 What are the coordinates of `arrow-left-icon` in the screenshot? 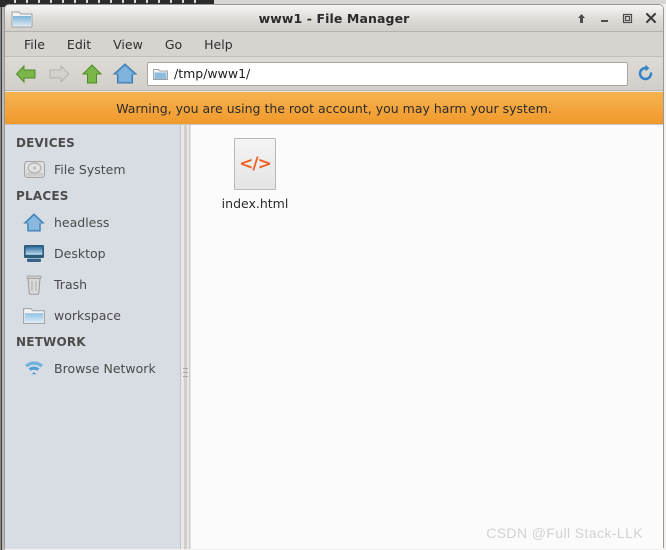 It's located at (25, 73).